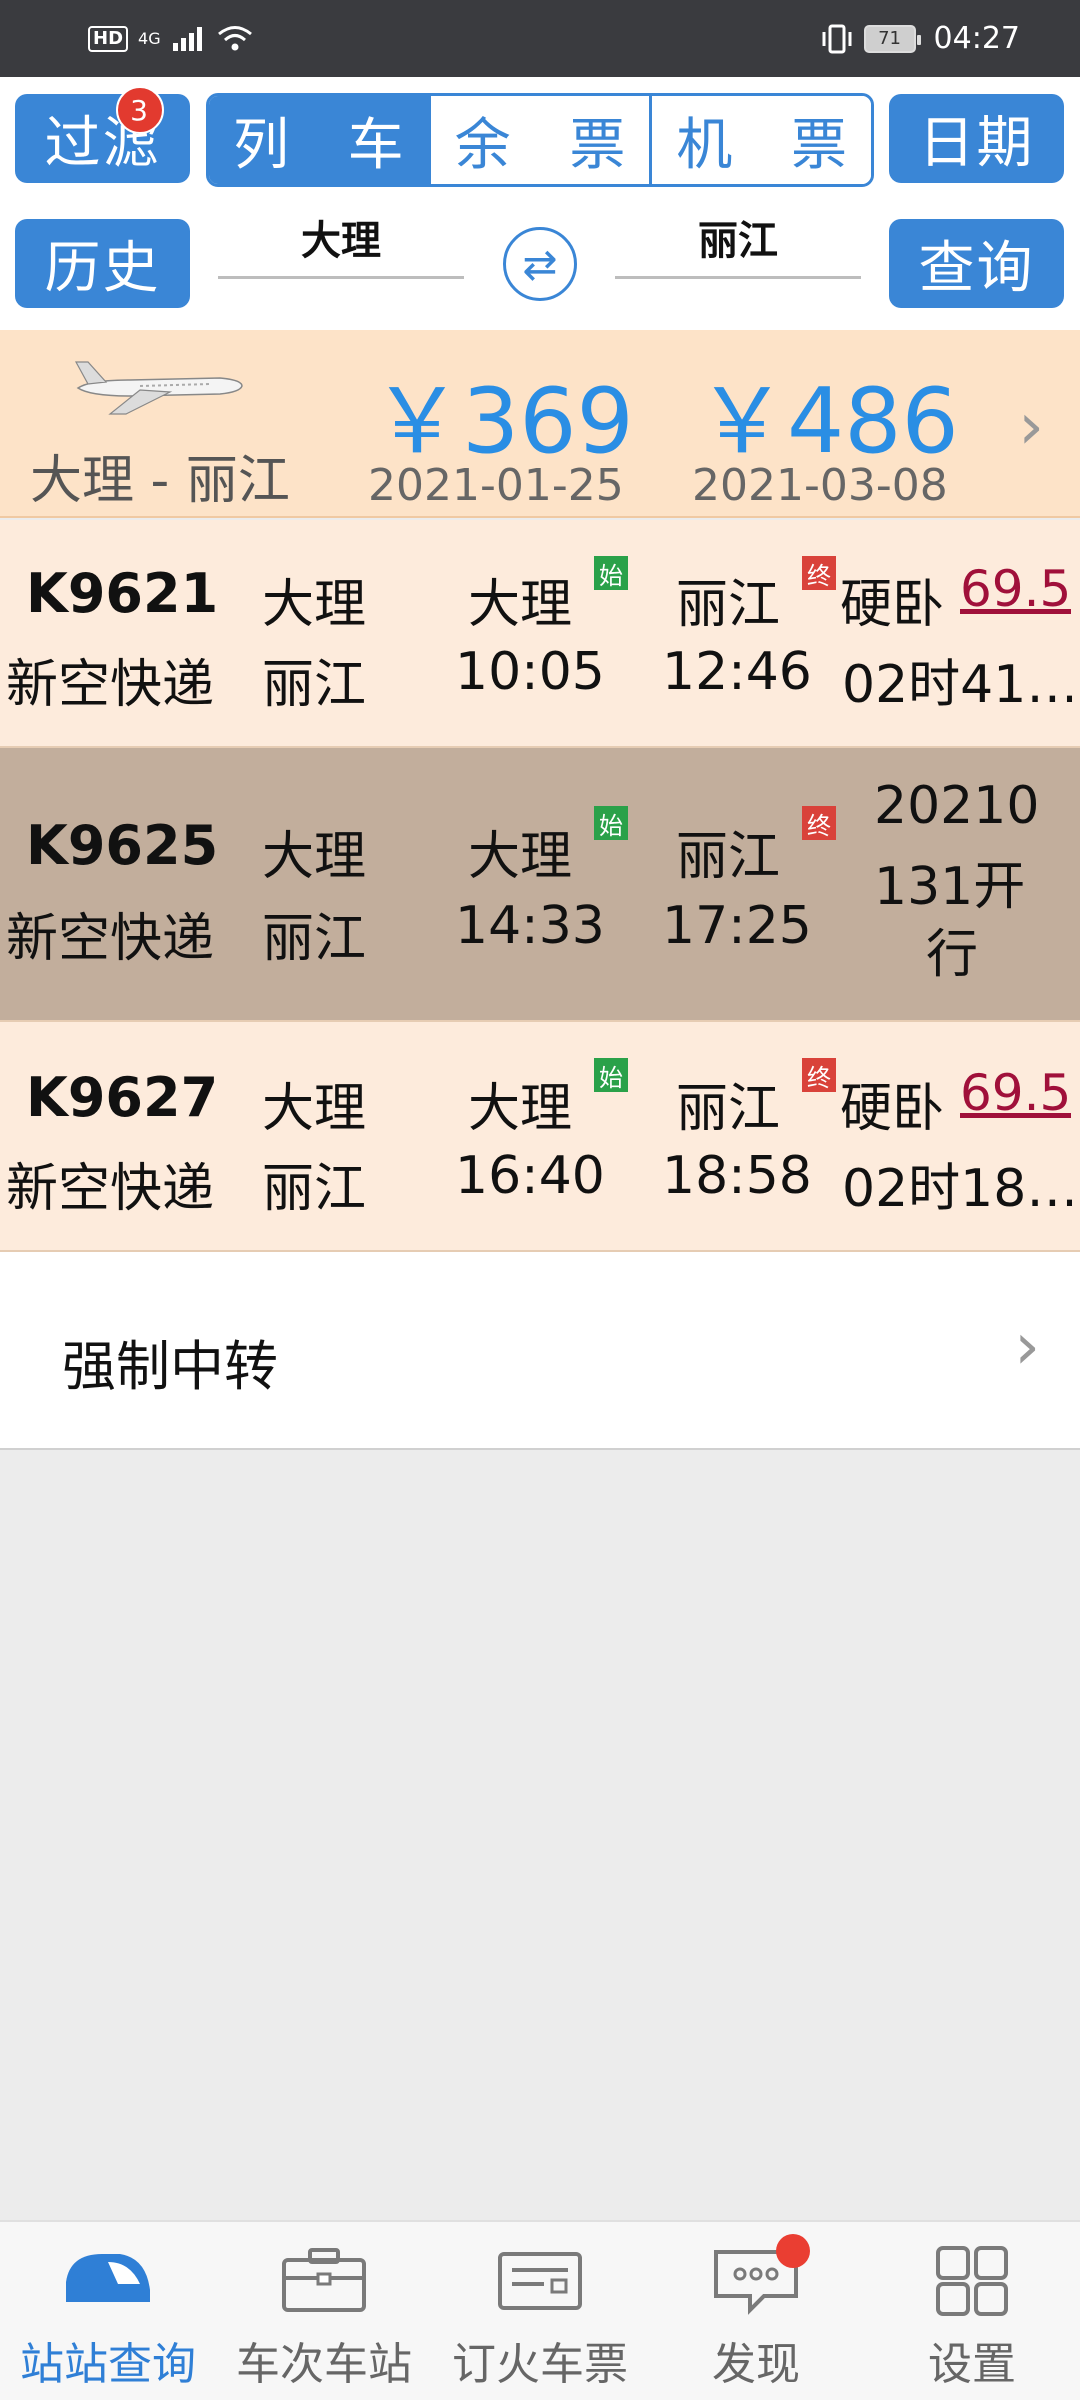 This screenshot has width=1080, height=2400. I want to click on swap-icon: ⇄, so click(540, 264).